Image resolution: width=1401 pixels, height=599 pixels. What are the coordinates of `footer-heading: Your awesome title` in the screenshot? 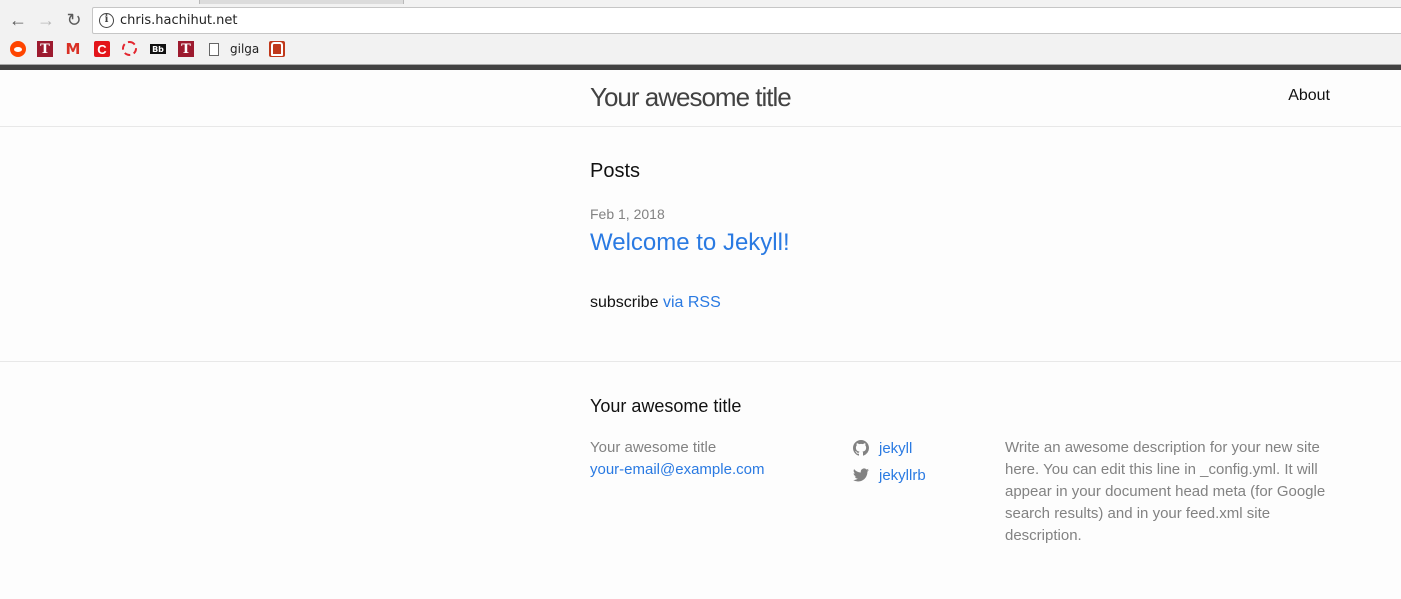 It's located at (666, 406).